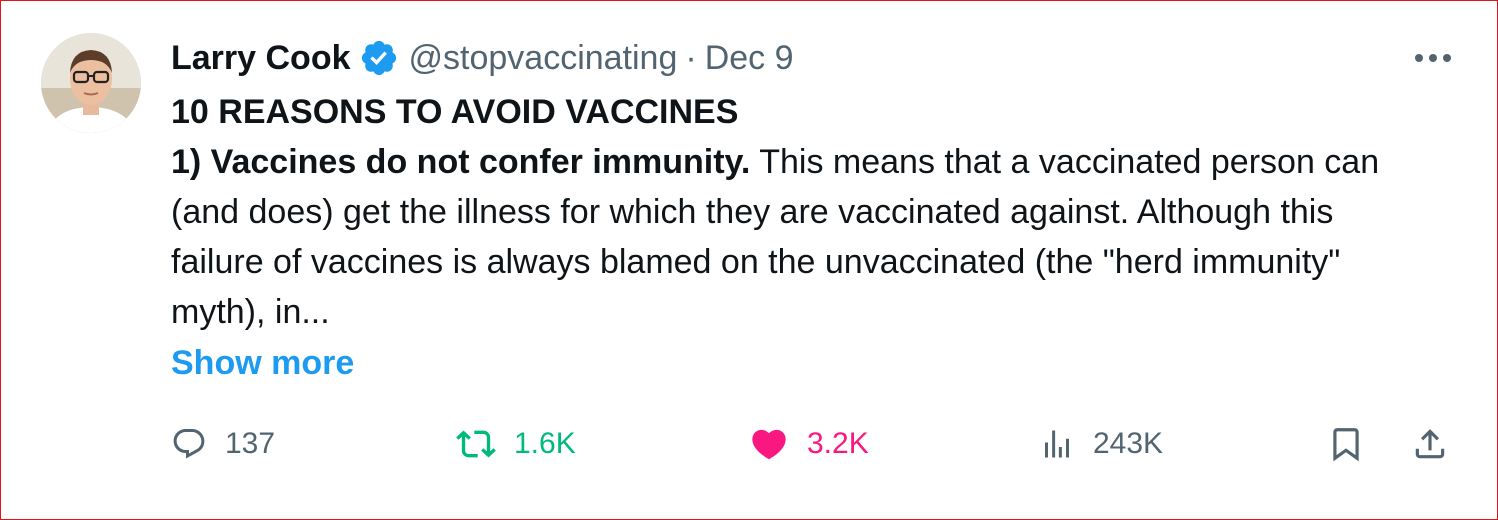  What do you see at coordinates (461, 162) in the screenshot?
I see `point-lead: 1) Vaccines do not confer immunity.` at bounding box center [461, 162].